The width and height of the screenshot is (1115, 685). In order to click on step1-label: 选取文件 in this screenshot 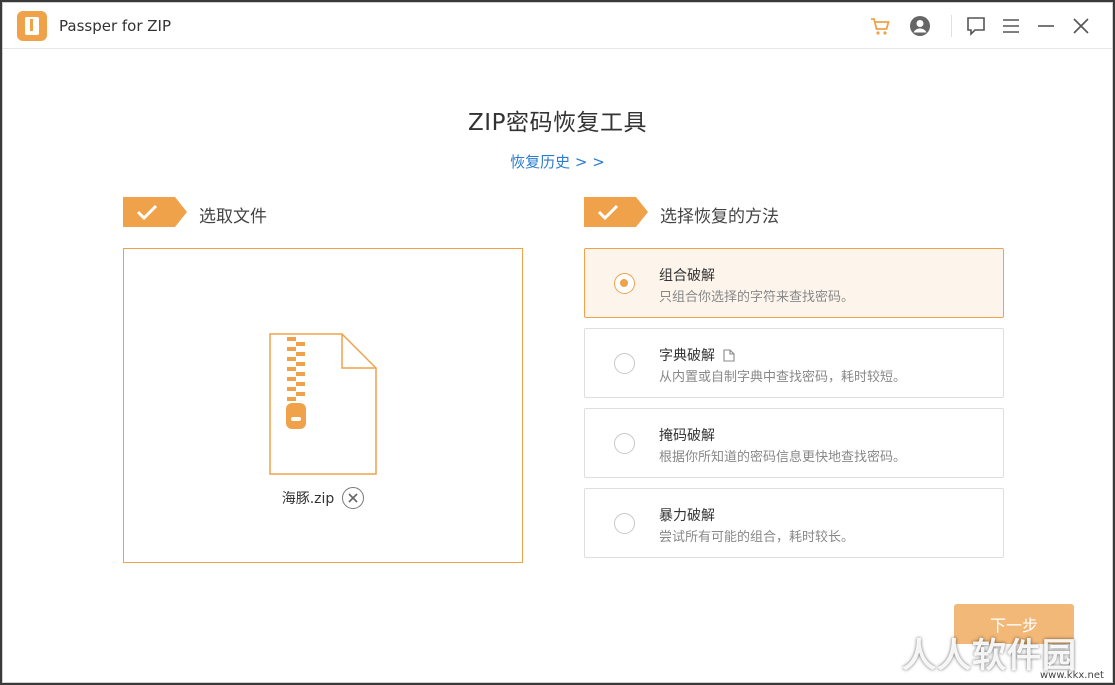, I will do `click(233, 217)`.